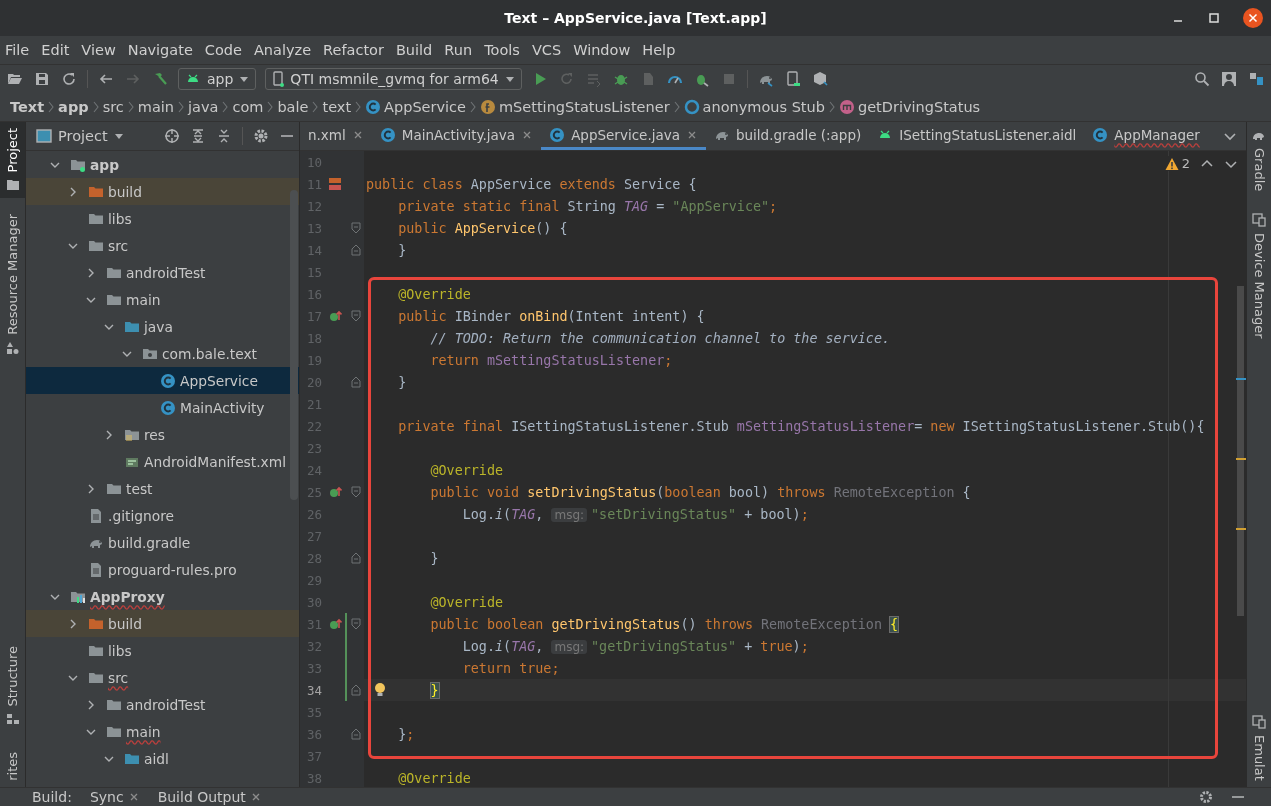 This screenshot has height=806, width=1271. What do you see at coordinates (393, 78) in the screenshot?
I see `configuration-dropdown: QTI msmnile_gvmq for arm64` at bounding box center [393, 78].